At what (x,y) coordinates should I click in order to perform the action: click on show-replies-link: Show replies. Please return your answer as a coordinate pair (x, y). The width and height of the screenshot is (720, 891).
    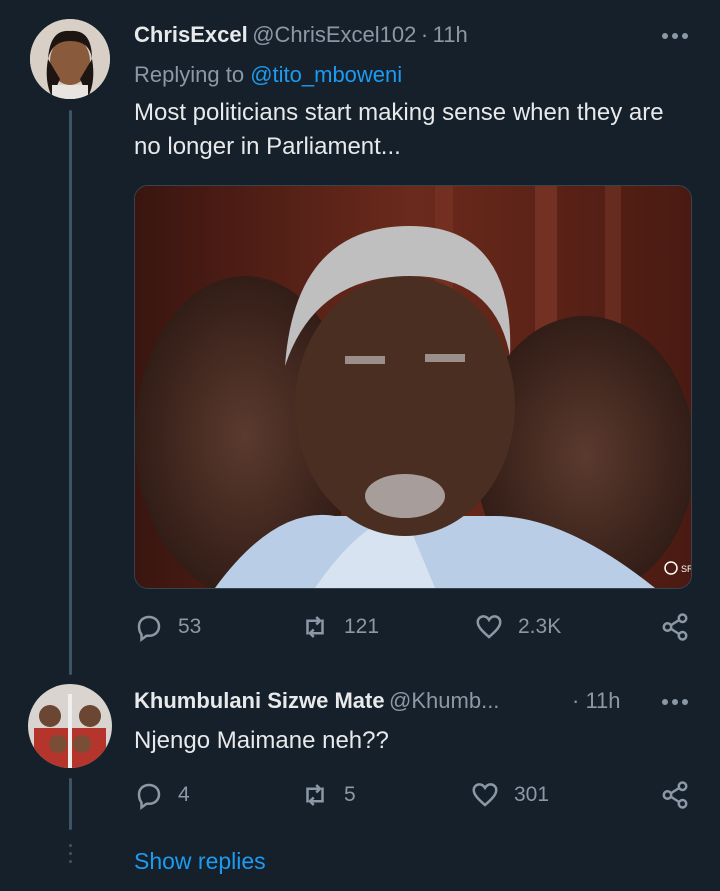
    Looking at the image, I should click on (200, 861).